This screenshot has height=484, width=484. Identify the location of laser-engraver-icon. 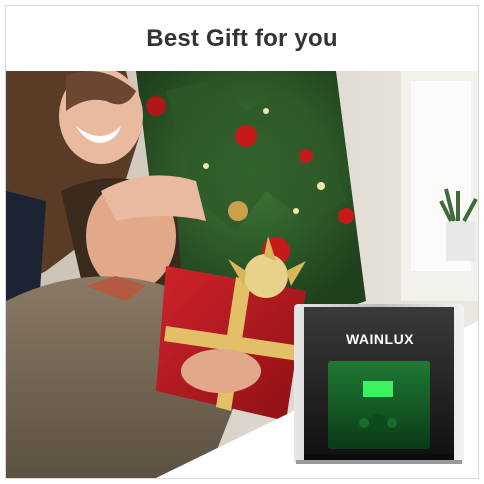
(379, 384).